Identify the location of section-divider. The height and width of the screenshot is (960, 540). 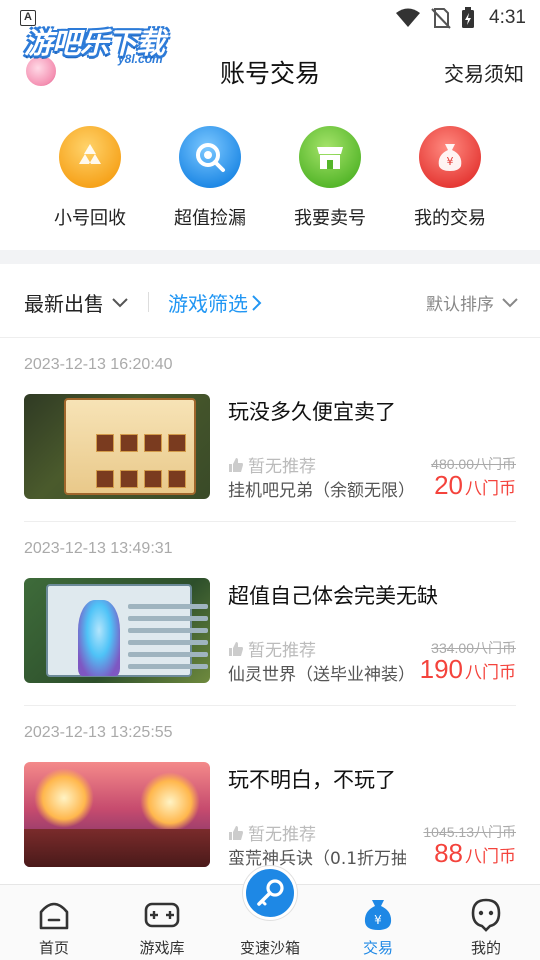
(270, 257).